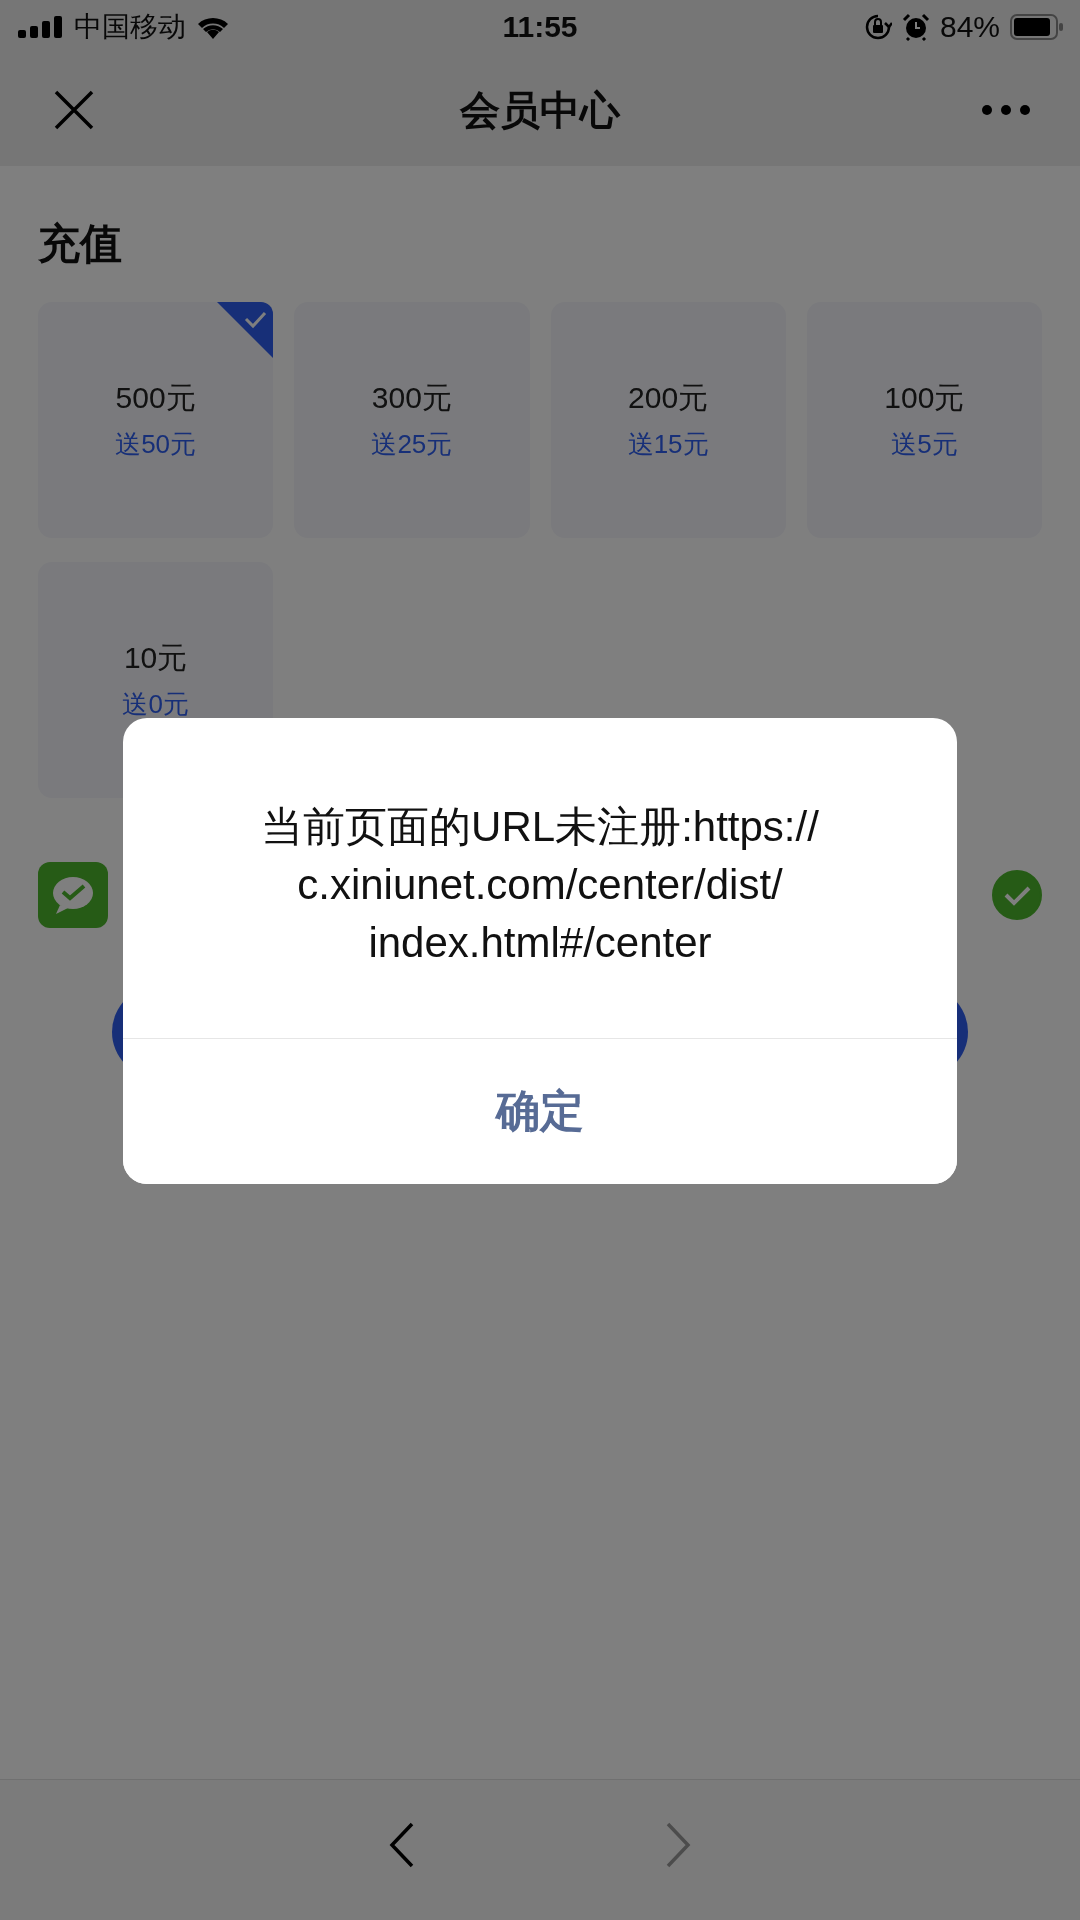  I want to click on close-icon, so click(74, 110).